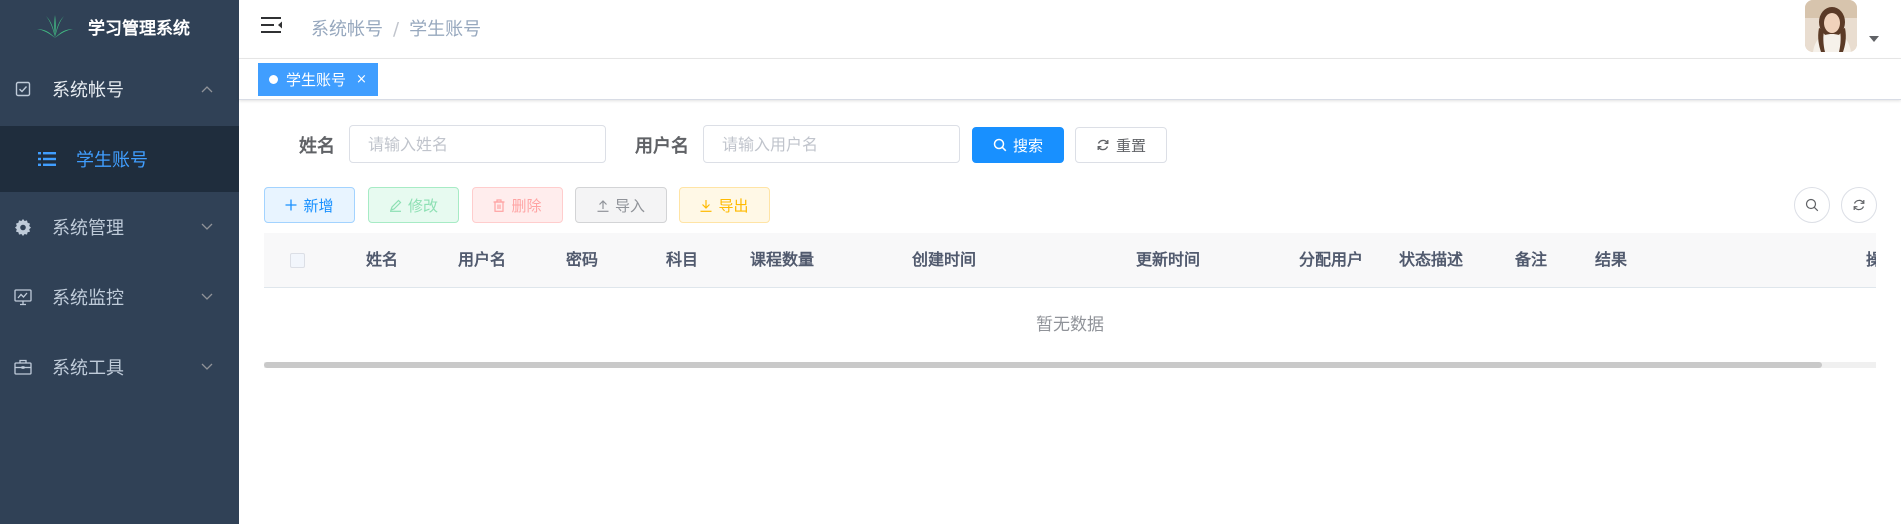  I want to click on add-button: 新增, so click(309, 205).